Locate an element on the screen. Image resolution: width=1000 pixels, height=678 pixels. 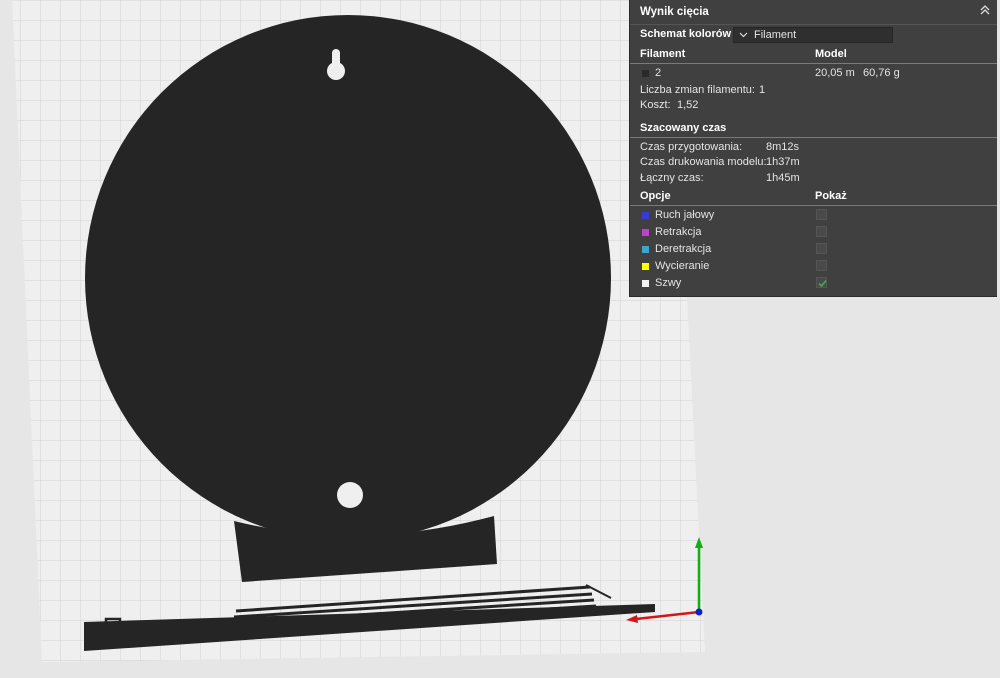
header-divider is located at coordinates (813, 63).